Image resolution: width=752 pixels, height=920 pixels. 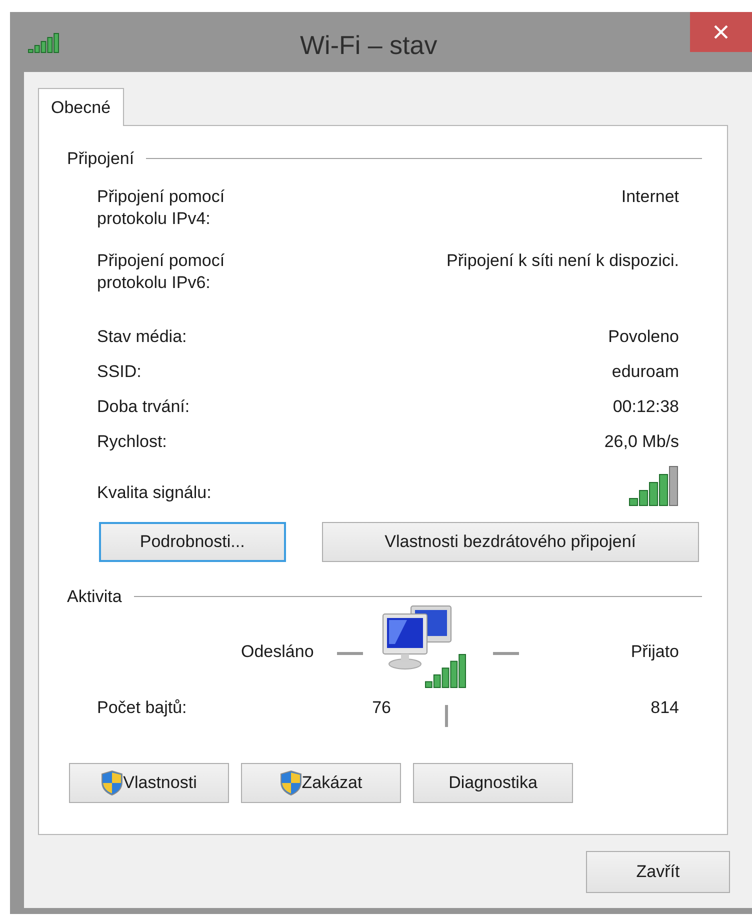 What do you see at coordinates (493, 783) in the screenshot?
I see `action-button: Diagnostika` at bounding box center [493, 783].